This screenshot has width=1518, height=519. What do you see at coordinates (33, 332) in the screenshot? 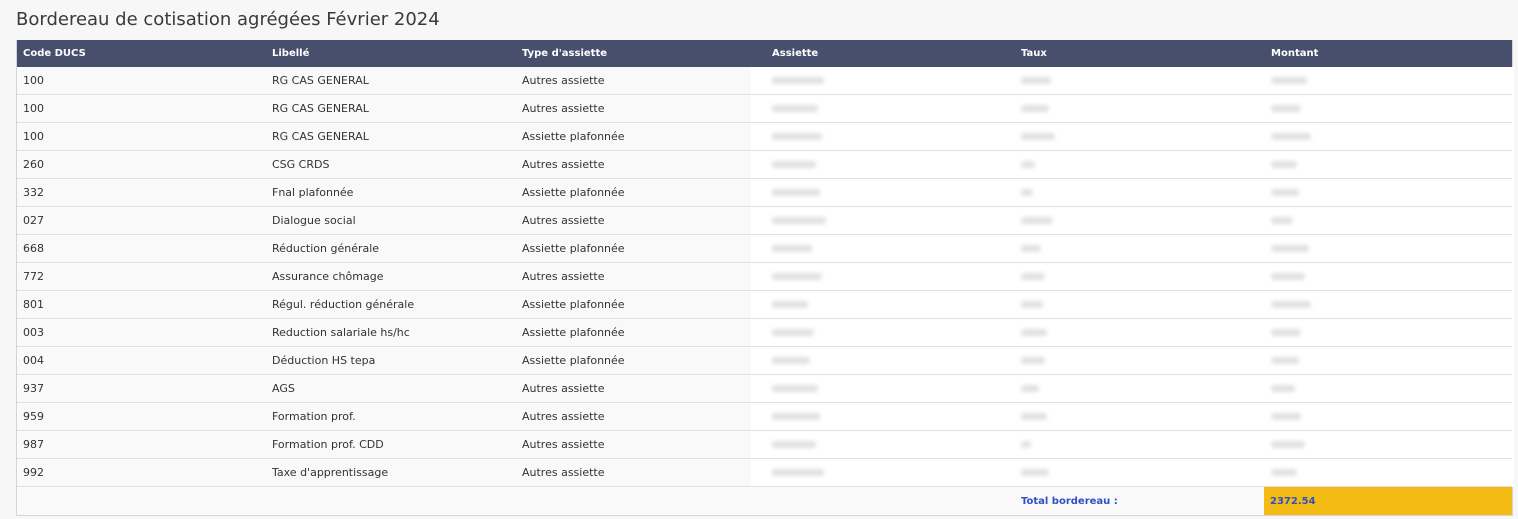
I see `cell-code-ducs: 003` at bounding box center [33, 332].